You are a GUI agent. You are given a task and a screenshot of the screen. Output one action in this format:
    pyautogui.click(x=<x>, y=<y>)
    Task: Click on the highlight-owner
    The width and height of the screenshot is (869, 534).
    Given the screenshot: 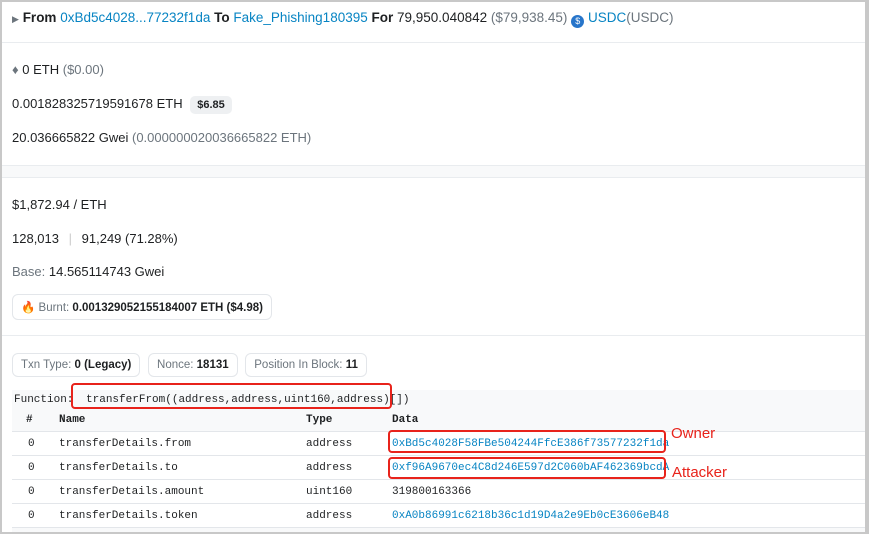 What is the action you would take?
    pyautogui.click(x=527, y=441)
    